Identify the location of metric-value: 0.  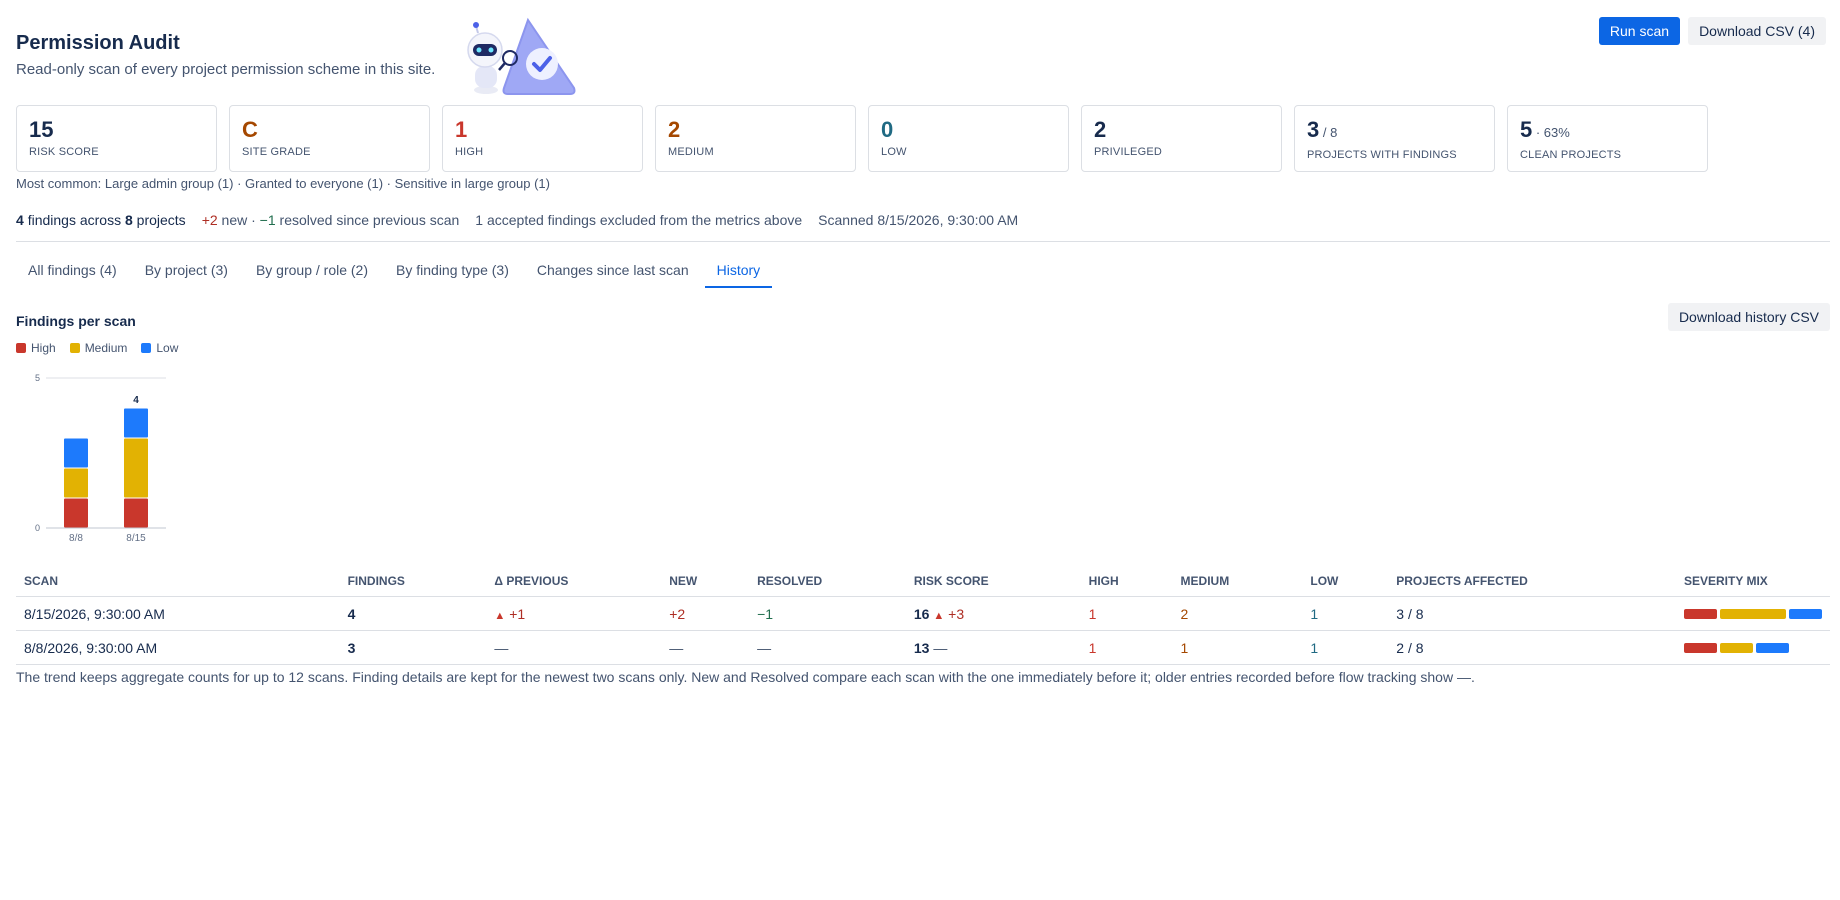
(968, 130).